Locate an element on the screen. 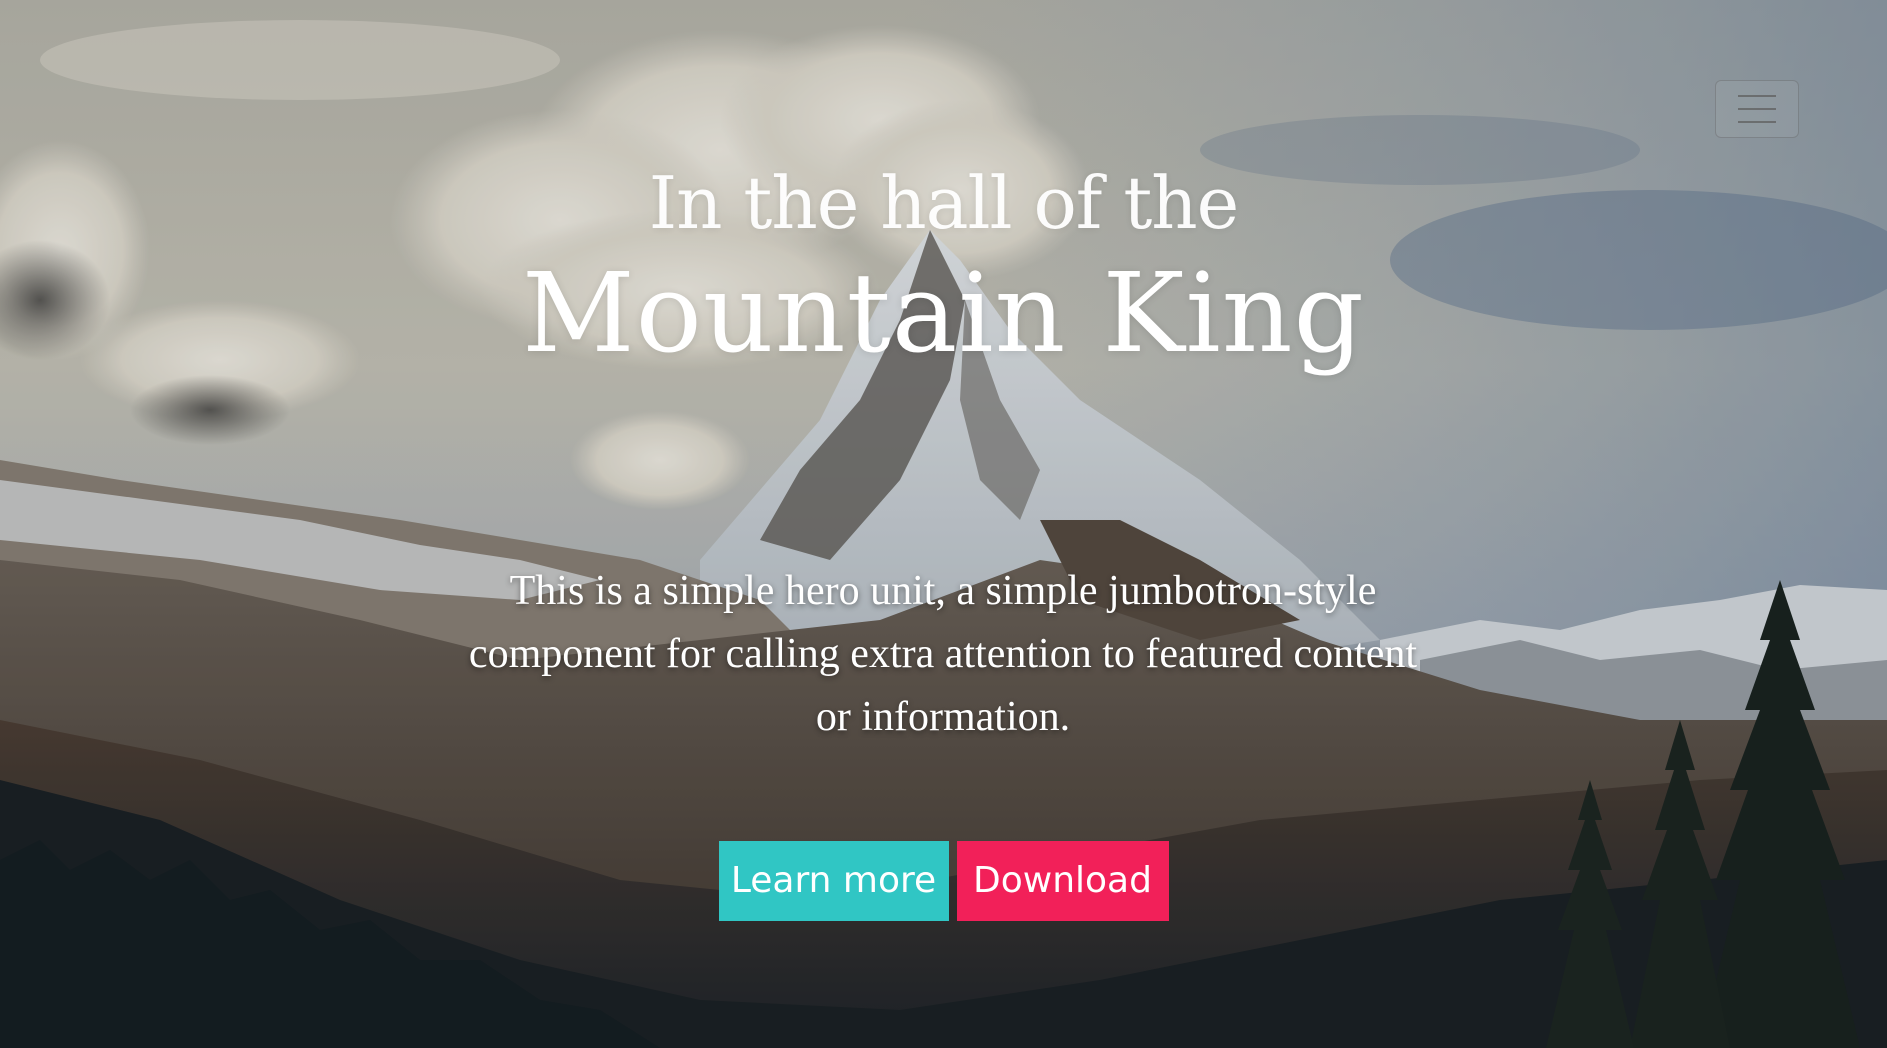  learn-more-button: Learn more is located at coordinates (833, 881).